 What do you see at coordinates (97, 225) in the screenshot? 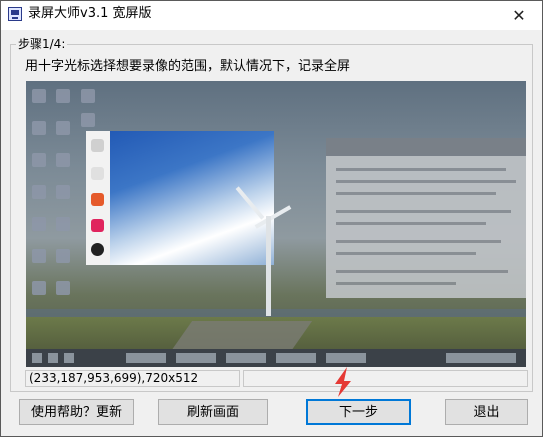
I see `app-icon-pink` at bounding box center [97, 225].